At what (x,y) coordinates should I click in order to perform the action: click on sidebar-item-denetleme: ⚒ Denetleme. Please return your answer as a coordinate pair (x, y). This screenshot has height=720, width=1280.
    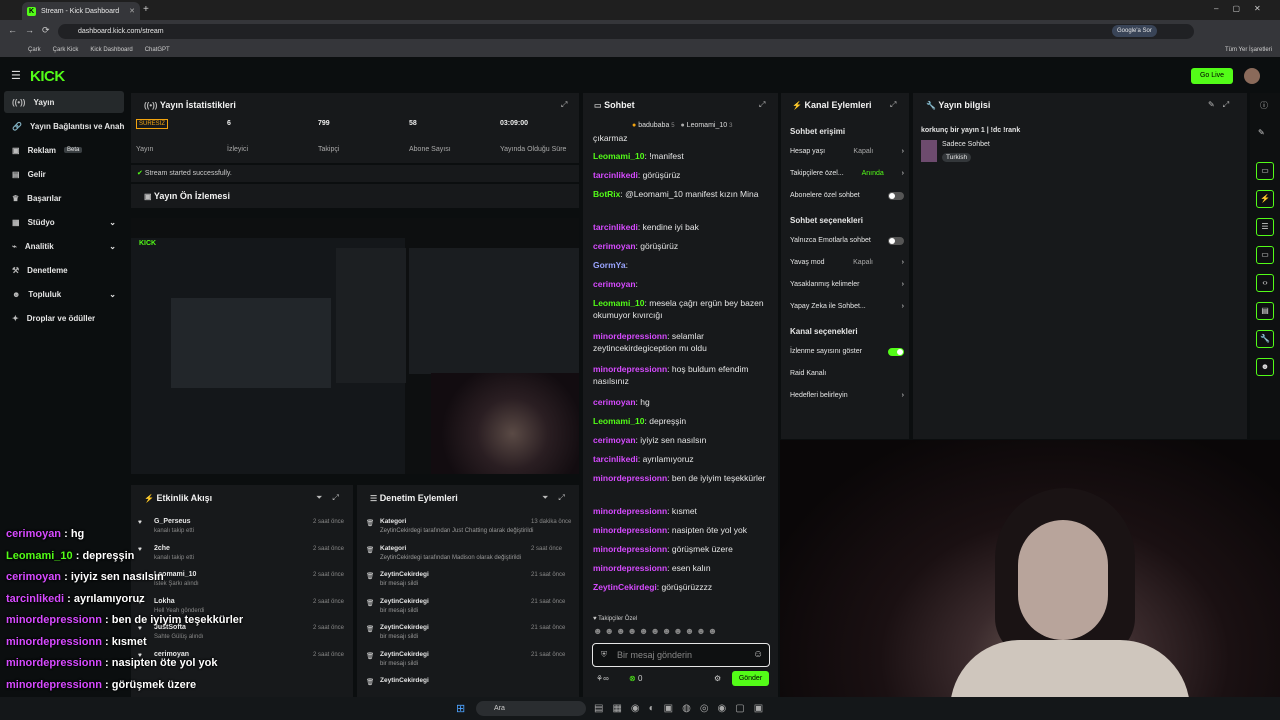
    Looking at the image, I should click on (64, 270).